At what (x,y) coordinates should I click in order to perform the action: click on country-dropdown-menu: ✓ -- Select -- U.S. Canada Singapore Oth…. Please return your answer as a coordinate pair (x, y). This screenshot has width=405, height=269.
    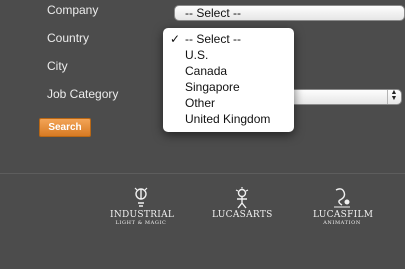
    Looking at the image, I should click on (228, 80).